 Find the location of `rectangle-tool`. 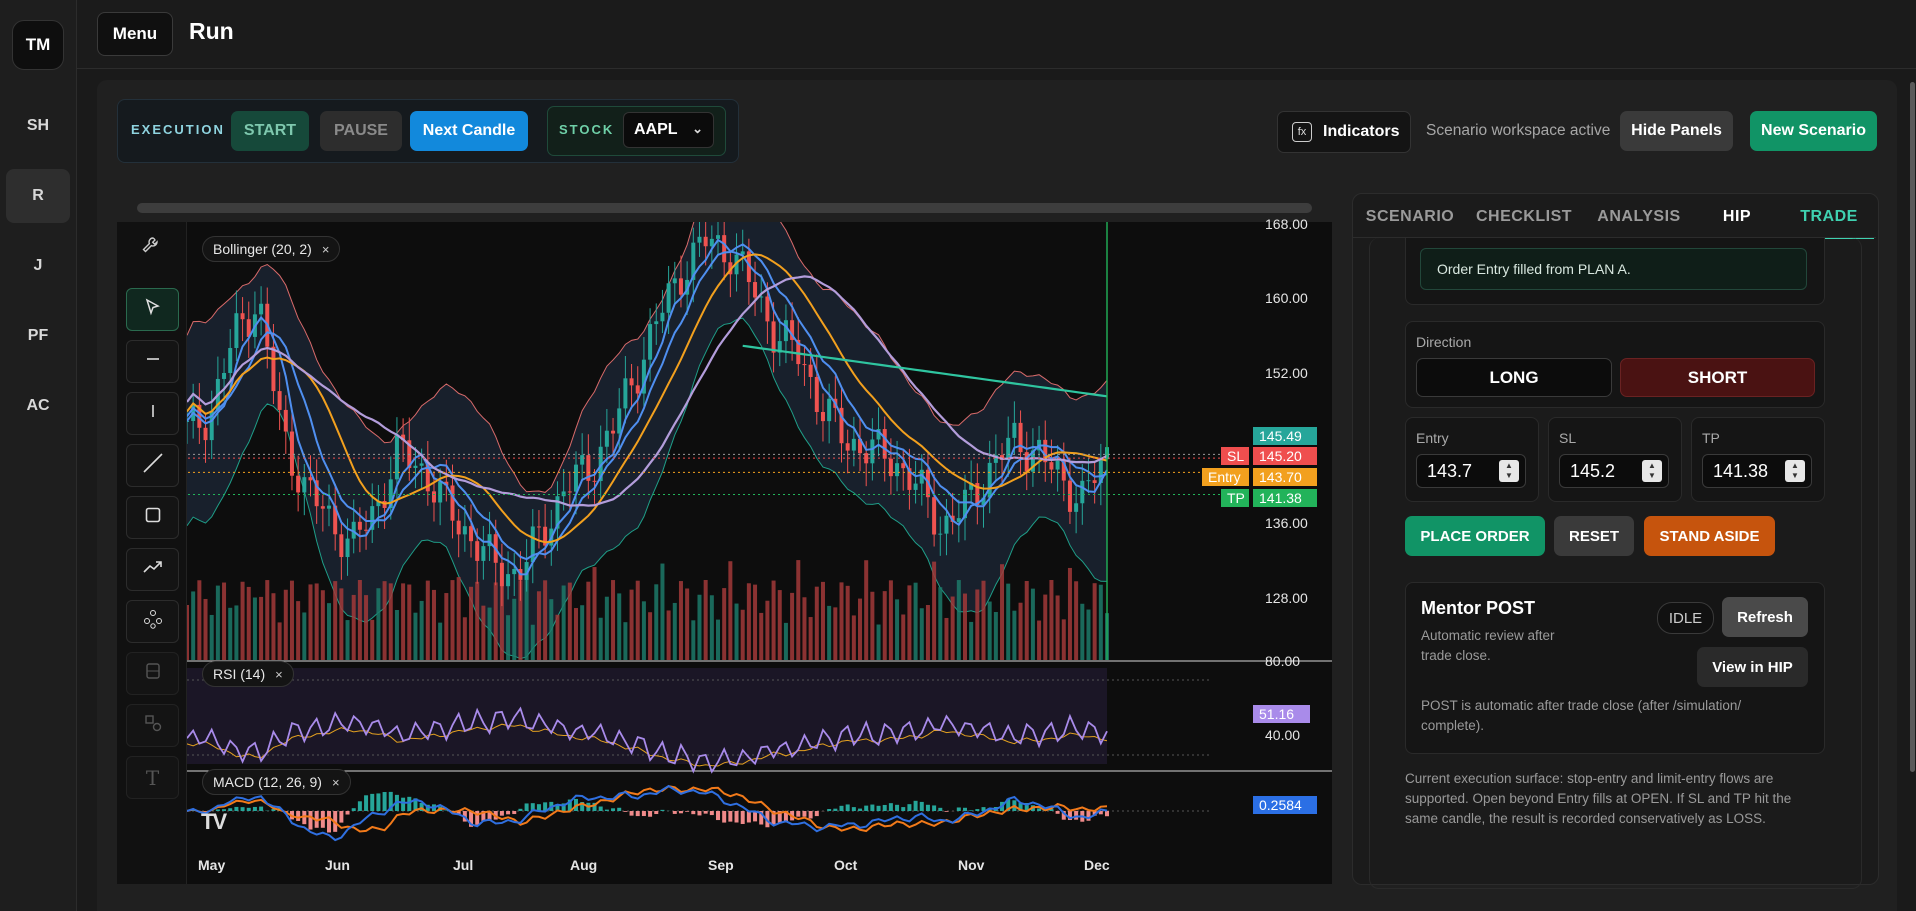

rectangle-tool is located at coordinates (152, 517).